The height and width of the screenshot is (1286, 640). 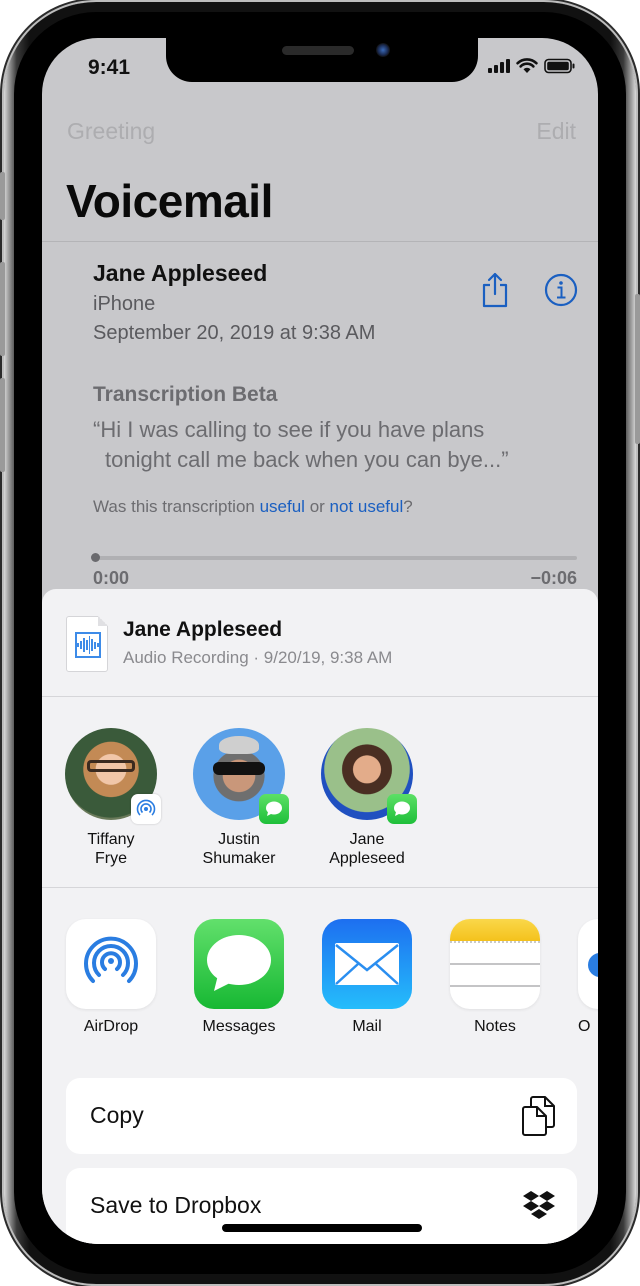 I want to click on person-first-name: Justin, so click(x=239, y=839).